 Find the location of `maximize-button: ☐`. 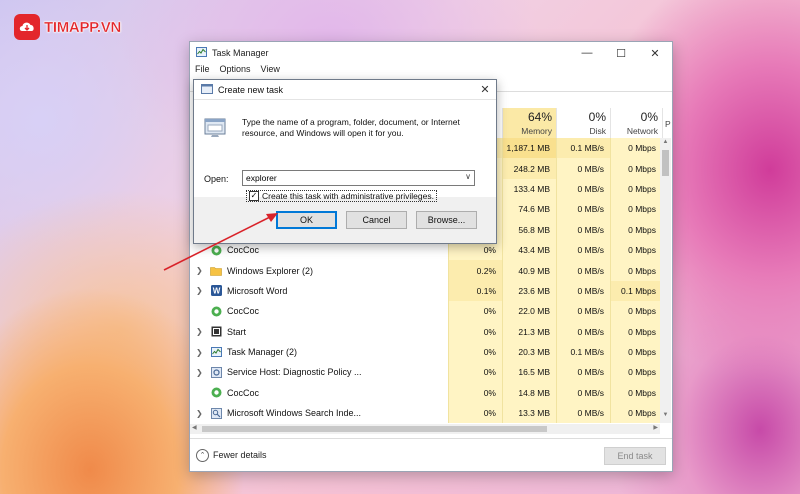

maximize-button: ☐ is located at coordinates (621, 53).